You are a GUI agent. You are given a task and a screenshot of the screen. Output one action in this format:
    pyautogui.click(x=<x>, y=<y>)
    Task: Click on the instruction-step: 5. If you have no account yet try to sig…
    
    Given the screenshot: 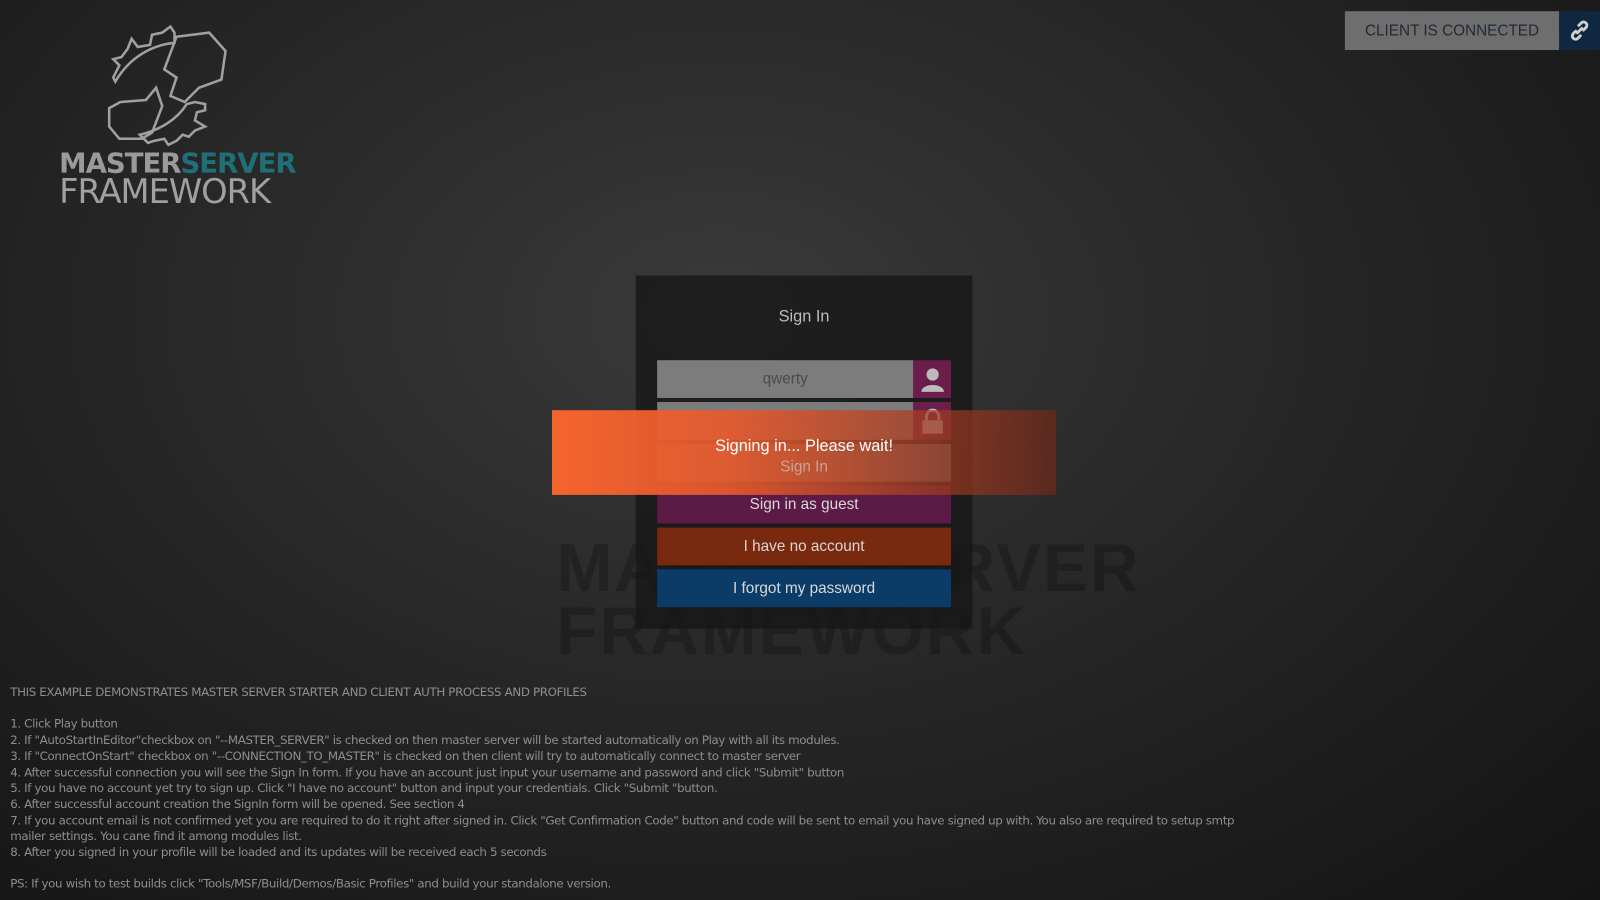 What is the action you would take?
    pyautogui.click(x=364, y=788)
    